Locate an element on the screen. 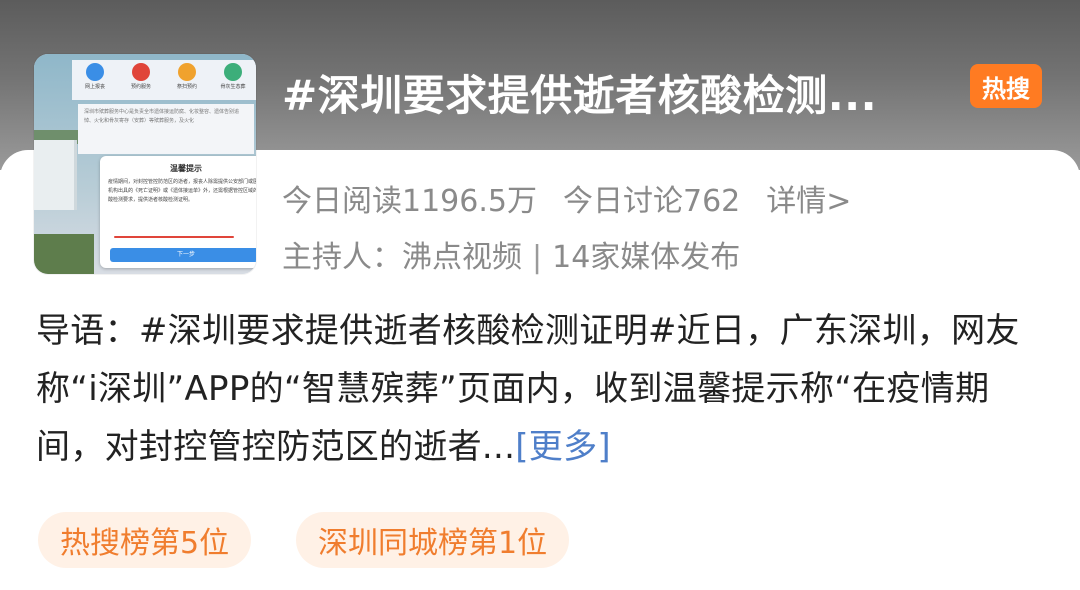  highlight-underline is located at coordinates (174, 237).